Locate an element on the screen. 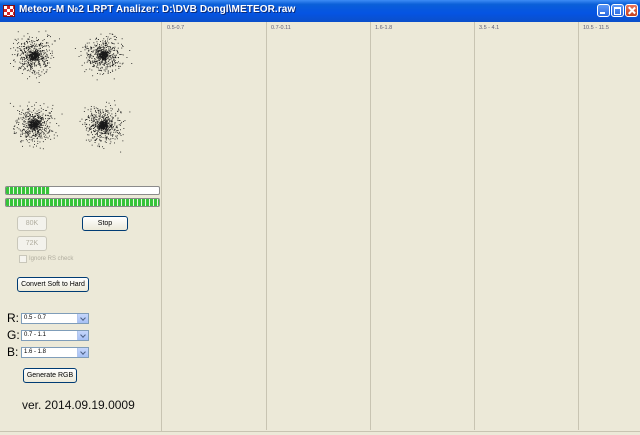 The height and width of the screenshot is (435, 640). version-label: ver. 2014.09.19.0009 is located at coordinates (78, 405).